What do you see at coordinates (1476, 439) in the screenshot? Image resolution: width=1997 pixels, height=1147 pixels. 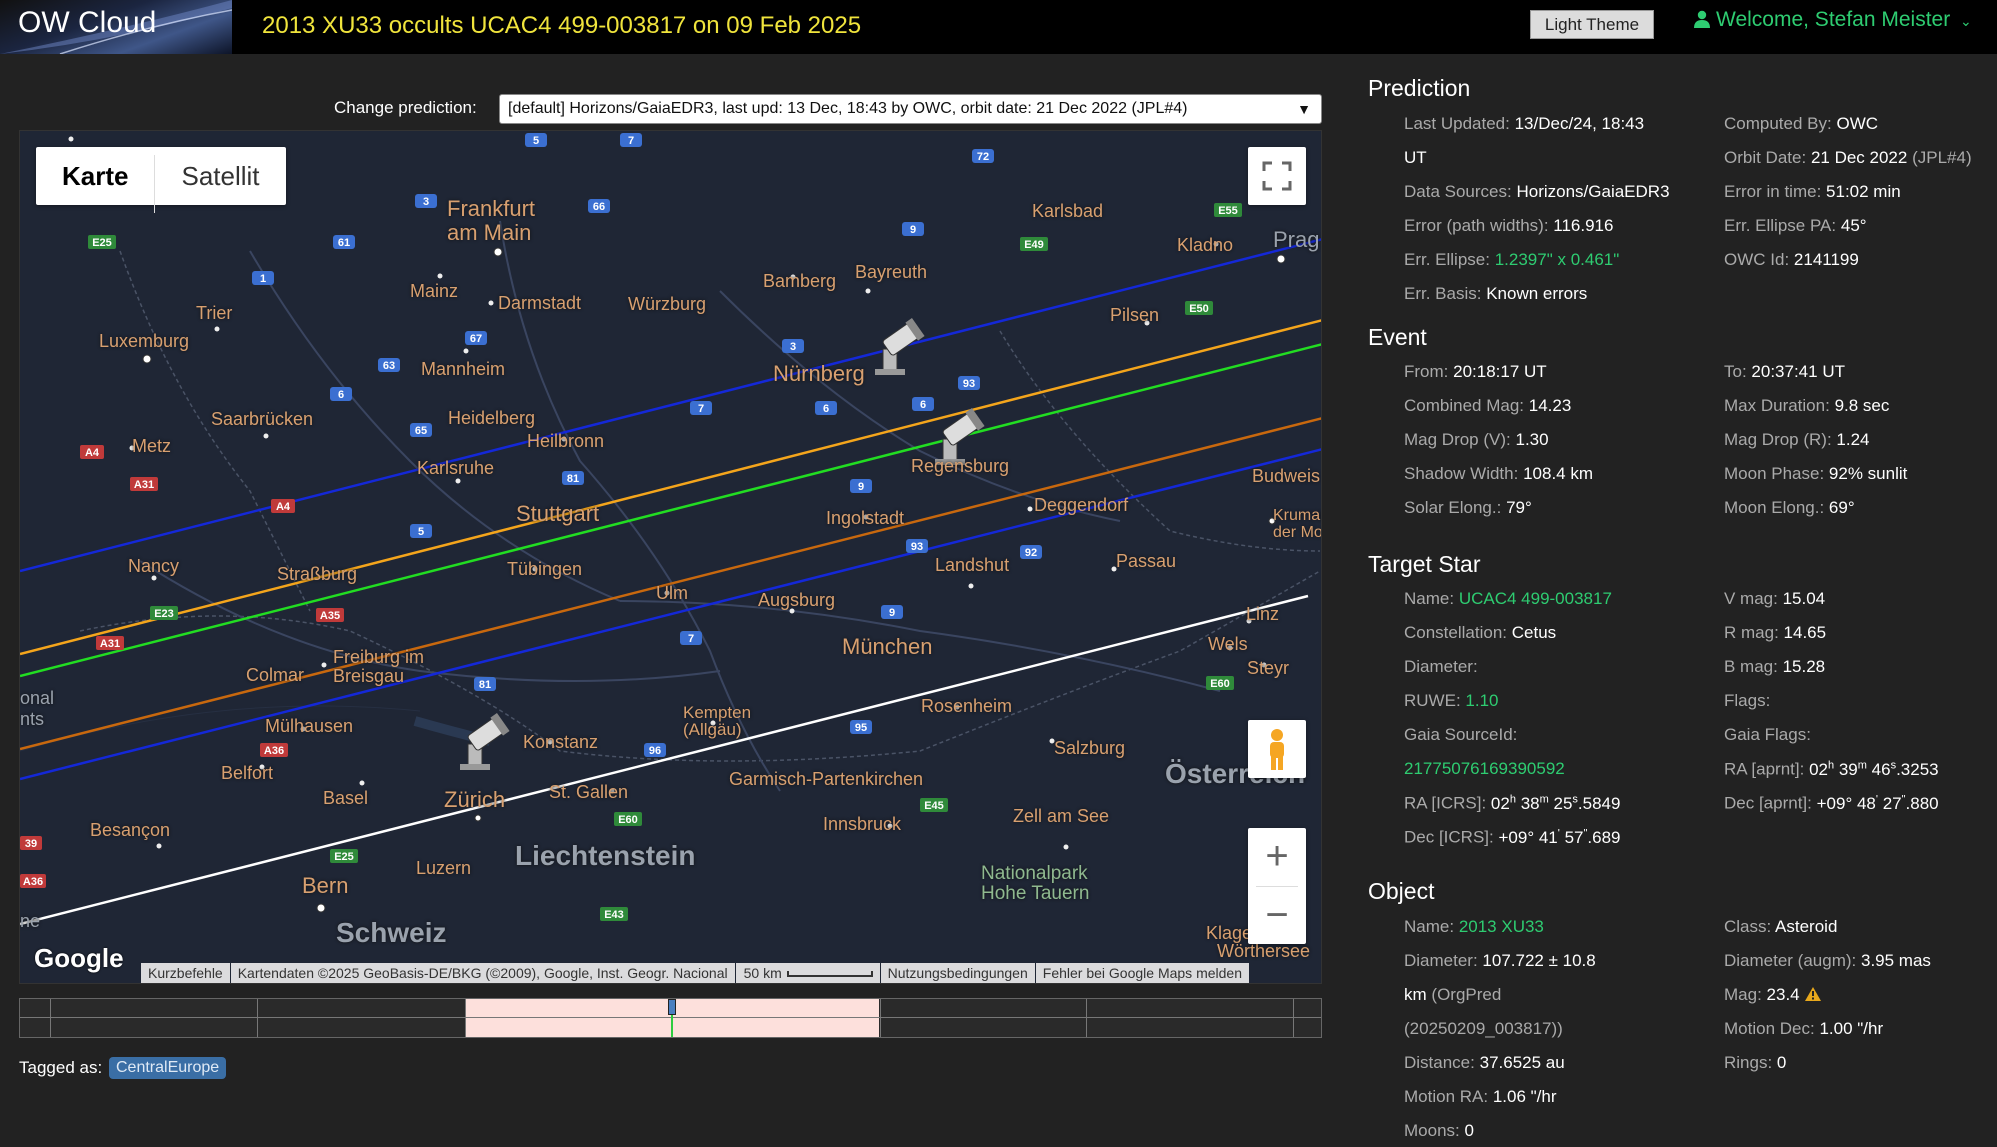 I see `mag-drop-v-row: Mag Drop (V): 1.30` at bounding box center [1476, 439].